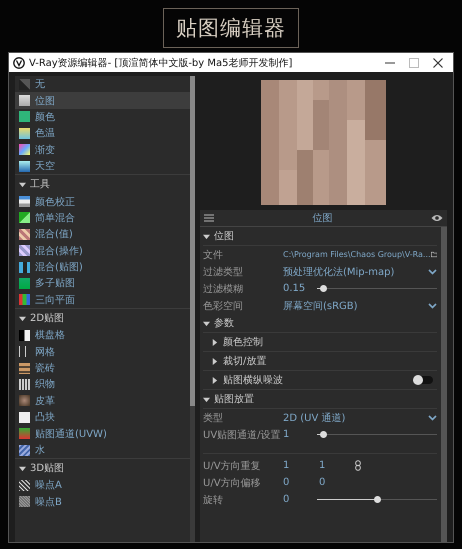  I want to click on subsection-header: 裁切/放置, so click(244, 361).